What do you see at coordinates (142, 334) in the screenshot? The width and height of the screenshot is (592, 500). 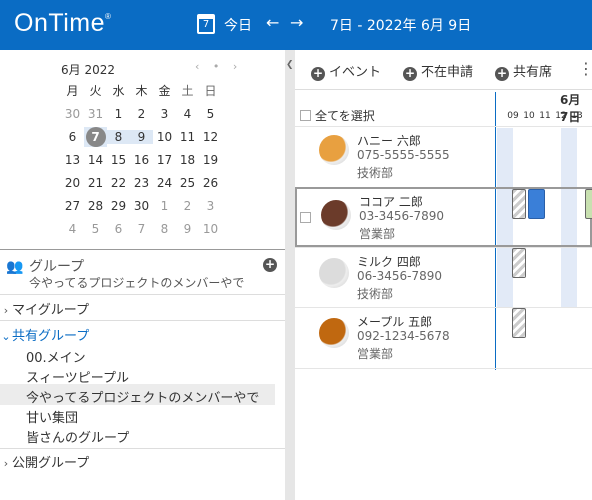 I see `shared-group-toggle: ⌄共有グループ` at bounding box center [142, 334].